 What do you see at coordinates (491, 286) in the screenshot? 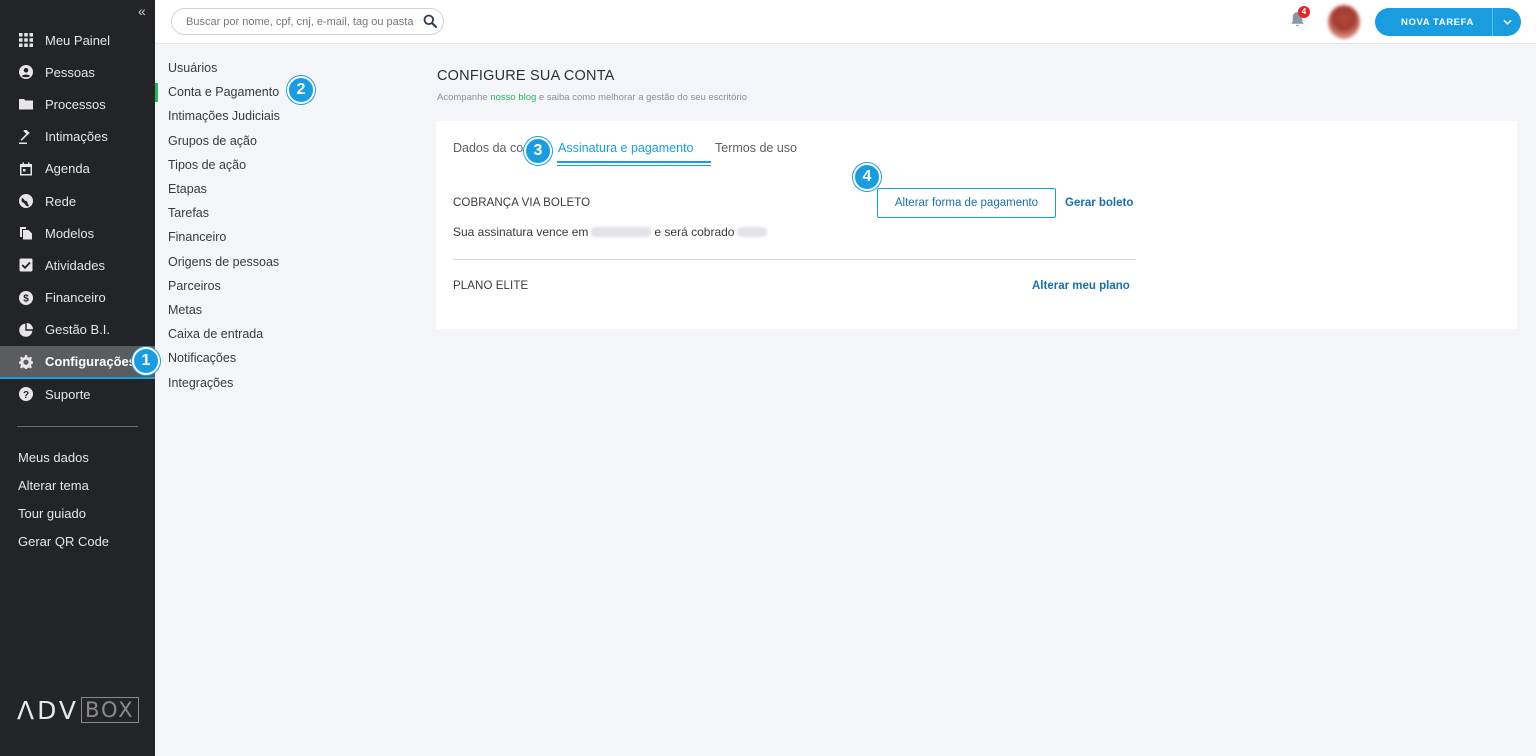
I see `plan-title: PLANO ELITE` at bounding box center [491, 286].